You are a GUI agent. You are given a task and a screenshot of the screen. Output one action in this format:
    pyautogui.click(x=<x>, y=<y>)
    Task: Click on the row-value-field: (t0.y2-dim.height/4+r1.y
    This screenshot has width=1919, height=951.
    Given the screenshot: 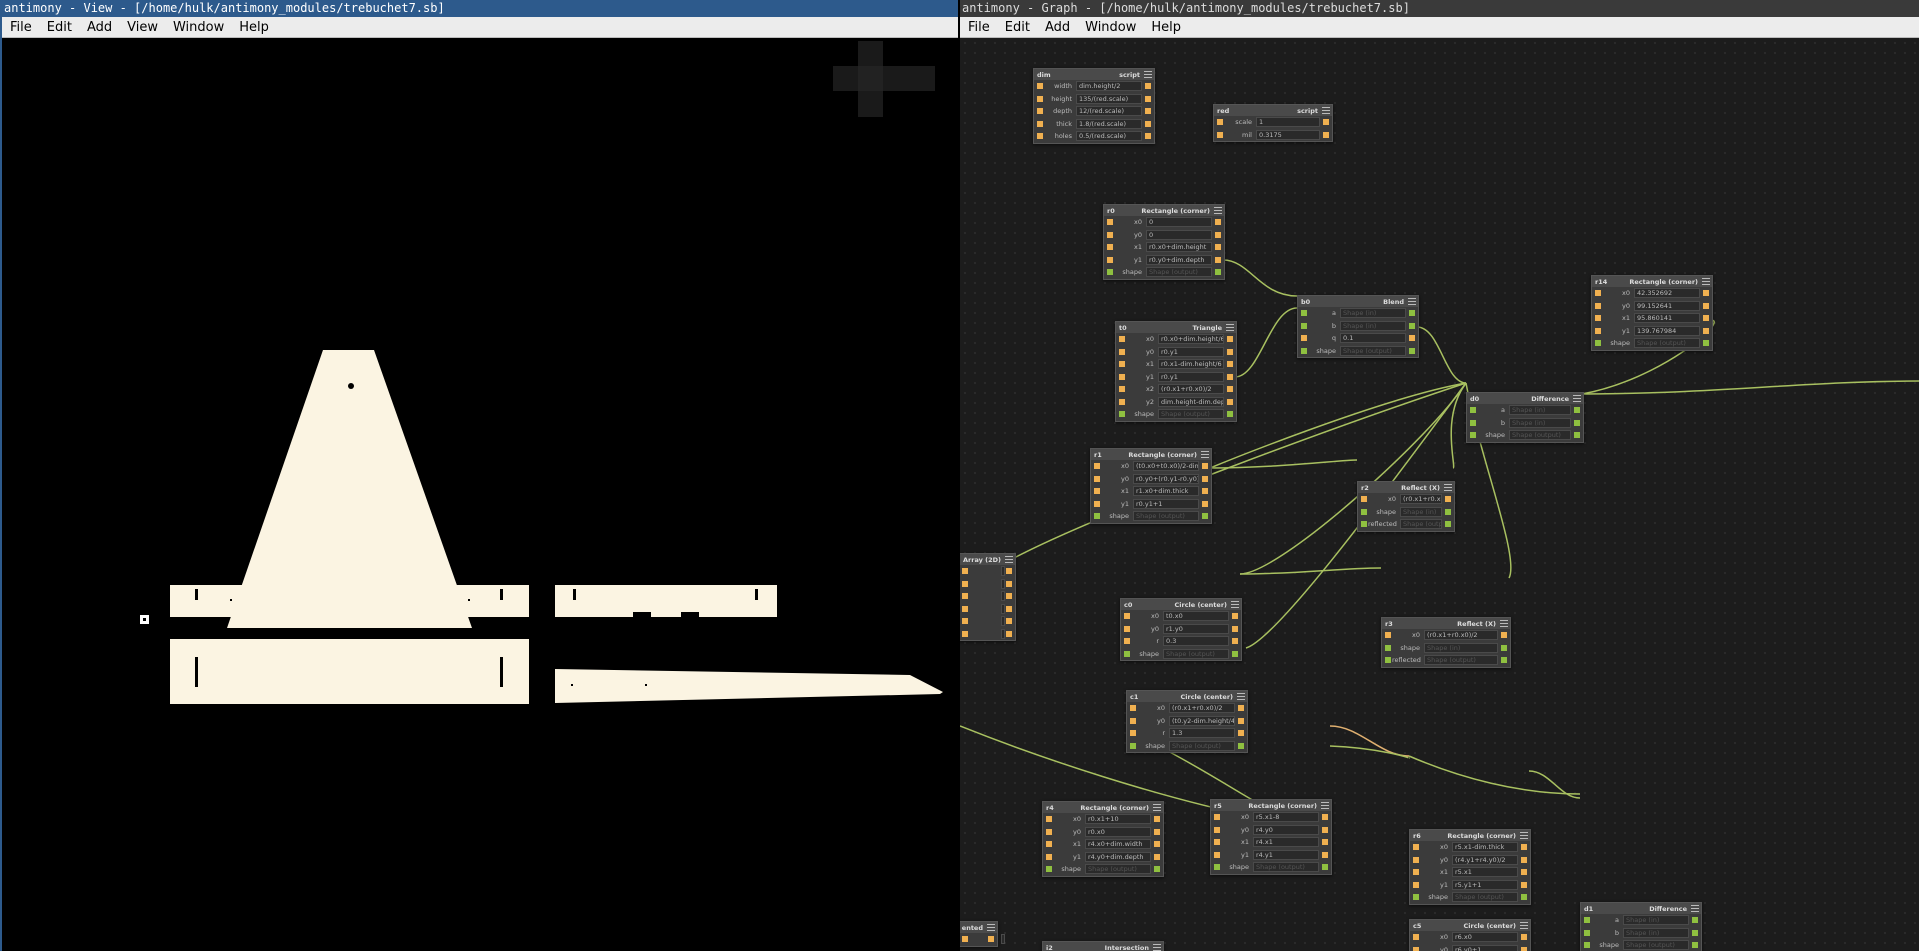 What is the action you would take?
    pyautogui.click(x=1202, y=720)
    